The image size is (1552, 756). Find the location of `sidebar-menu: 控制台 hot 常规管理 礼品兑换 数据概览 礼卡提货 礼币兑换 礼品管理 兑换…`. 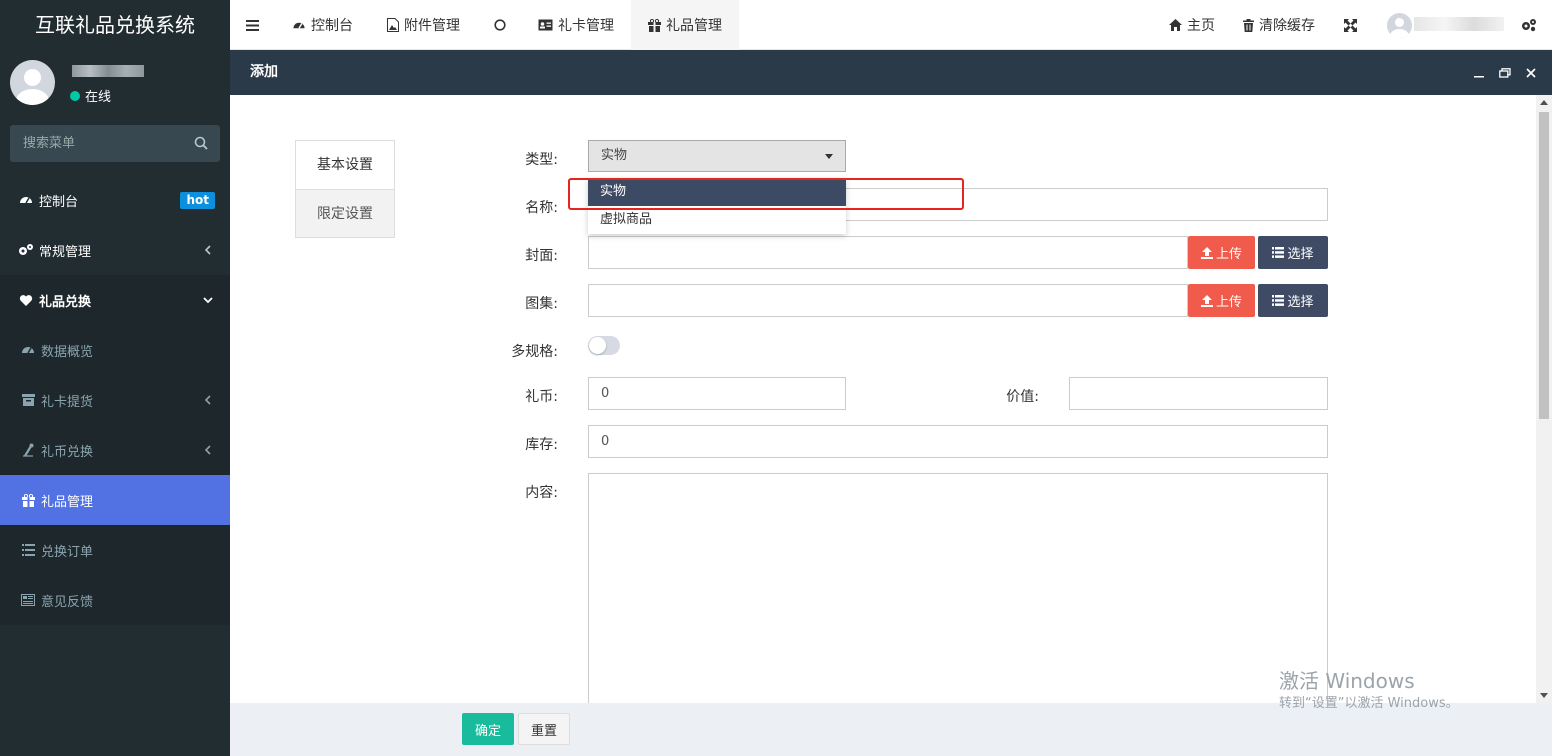

sidebar-menu: 控制台 hot 常规管理 礼品兑换 数据概览 礼卡提货 礼币兑换 礼品管理 兑换… is located at coordinates (115, 400).